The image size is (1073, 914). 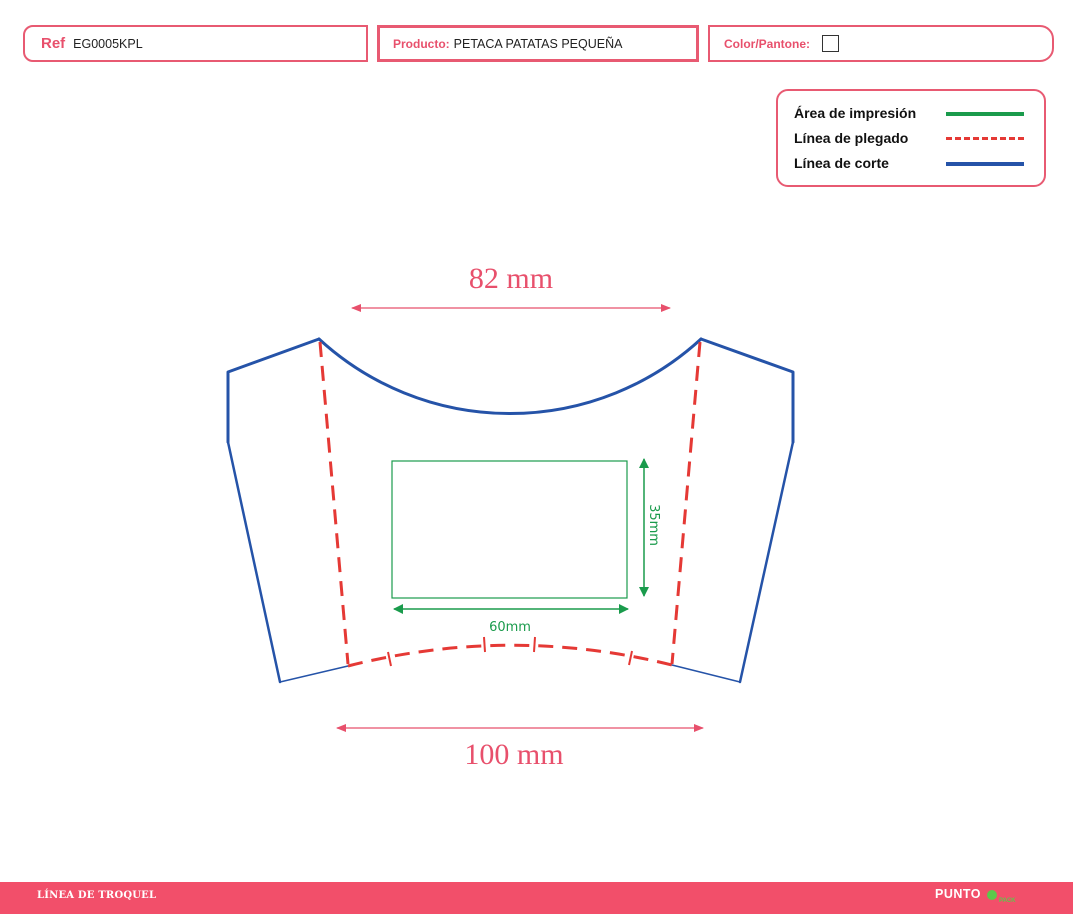 I want to click on cut-line-top-arc, so click(x=510, y=376).